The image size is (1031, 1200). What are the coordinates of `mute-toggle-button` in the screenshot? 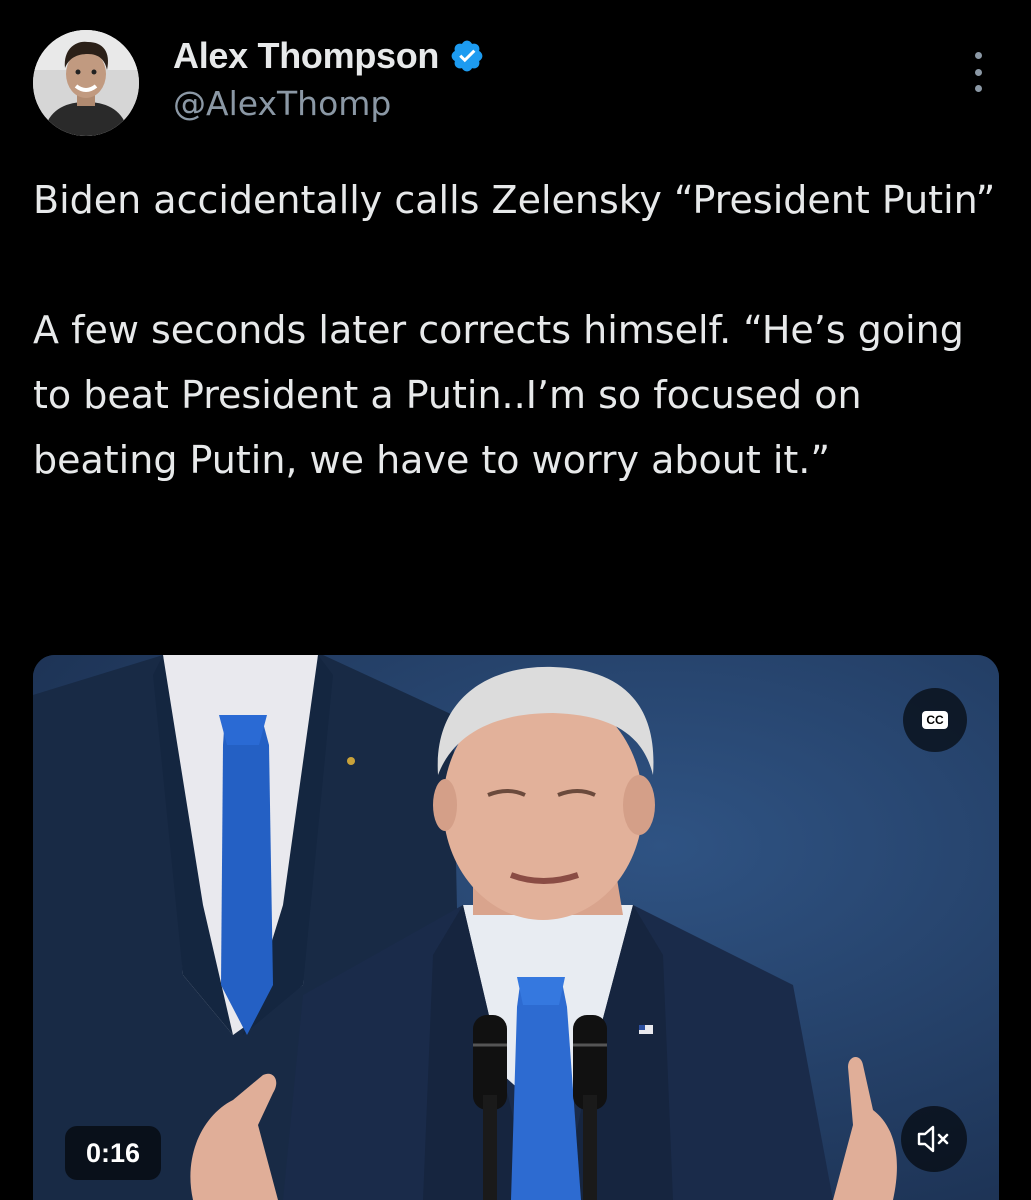 It's located at (934, 1139).